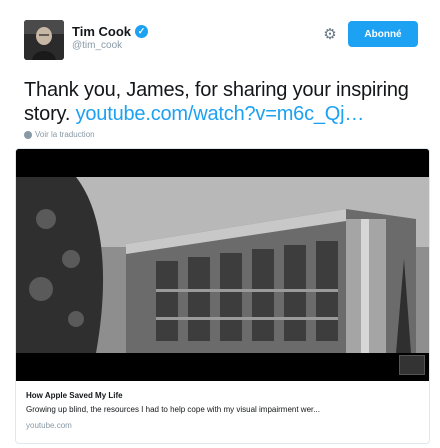 This screenshot has height=448, width=440. I want to click on translate-link: Voir la traduction, so click(59, 134).